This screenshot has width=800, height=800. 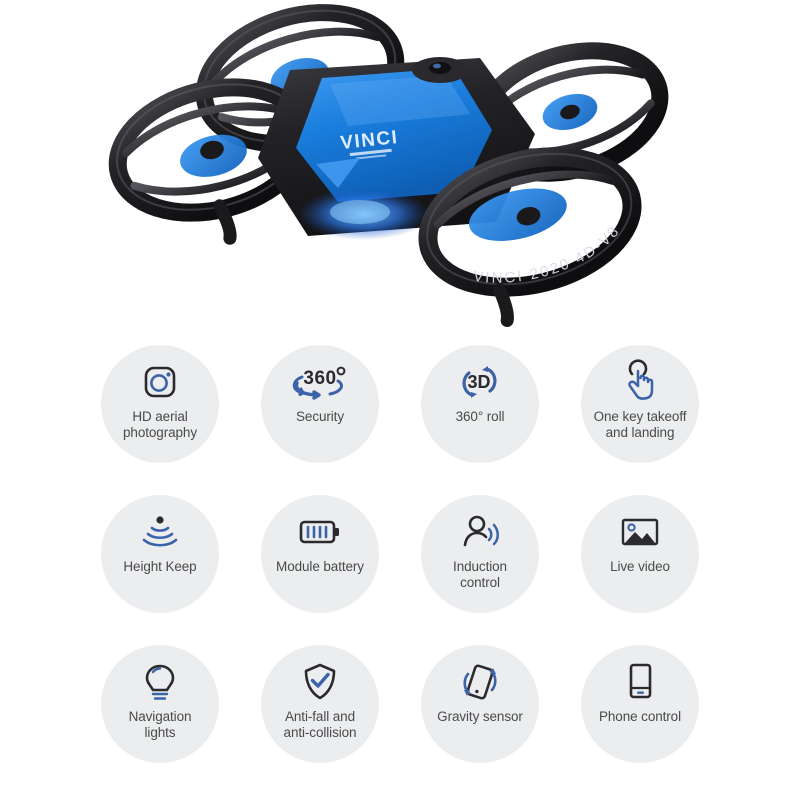 What do you see at coordinates (320, 532) in the screenshot?
I see `battery-icon` at bounding box center [320, 532].